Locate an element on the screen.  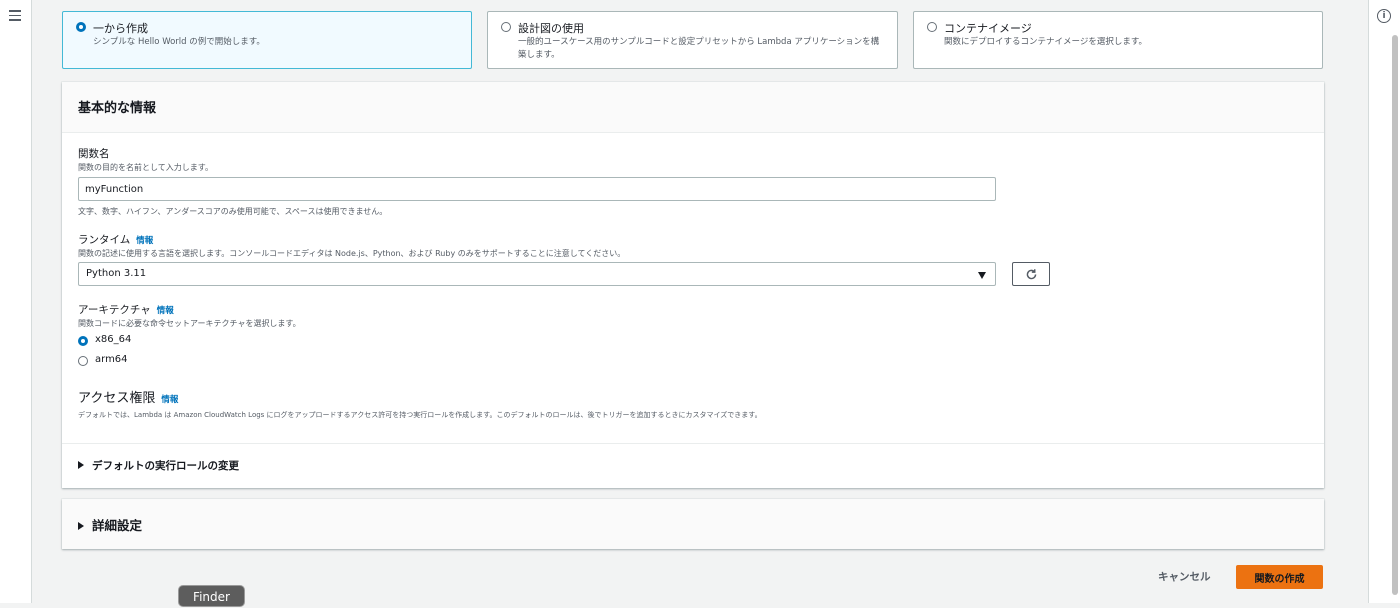
advanced-settings-expander: 詳細設定 is located at coordinates (110, 524).